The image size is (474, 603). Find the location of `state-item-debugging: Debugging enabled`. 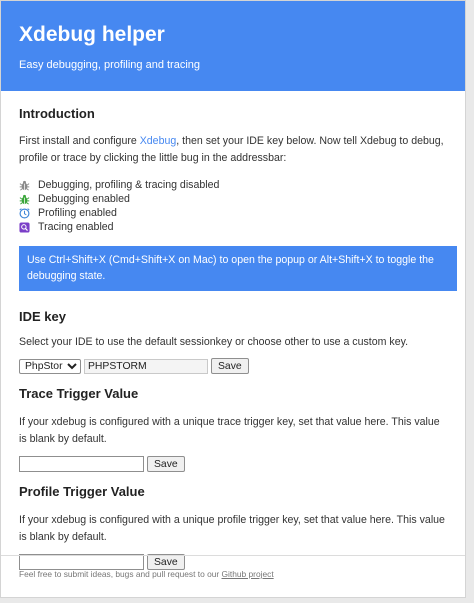

state-item-debugging: Debugging enabled is located at coordinates (233, 199).